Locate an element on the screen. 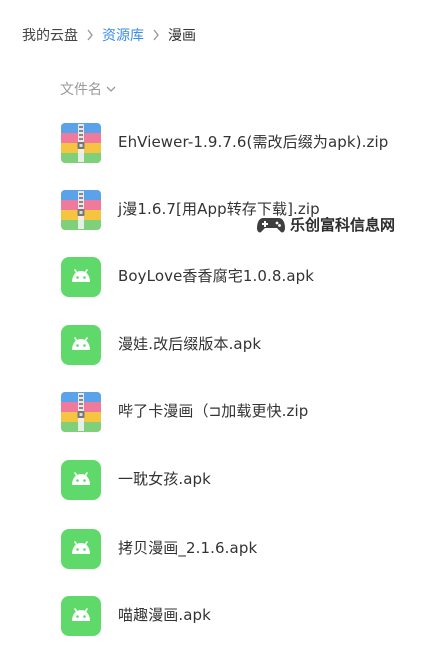 The height and width of the screenshot is (661, 427). file-name: 漫娃.改后缀版本.apk is located at coordinates (190, 344).